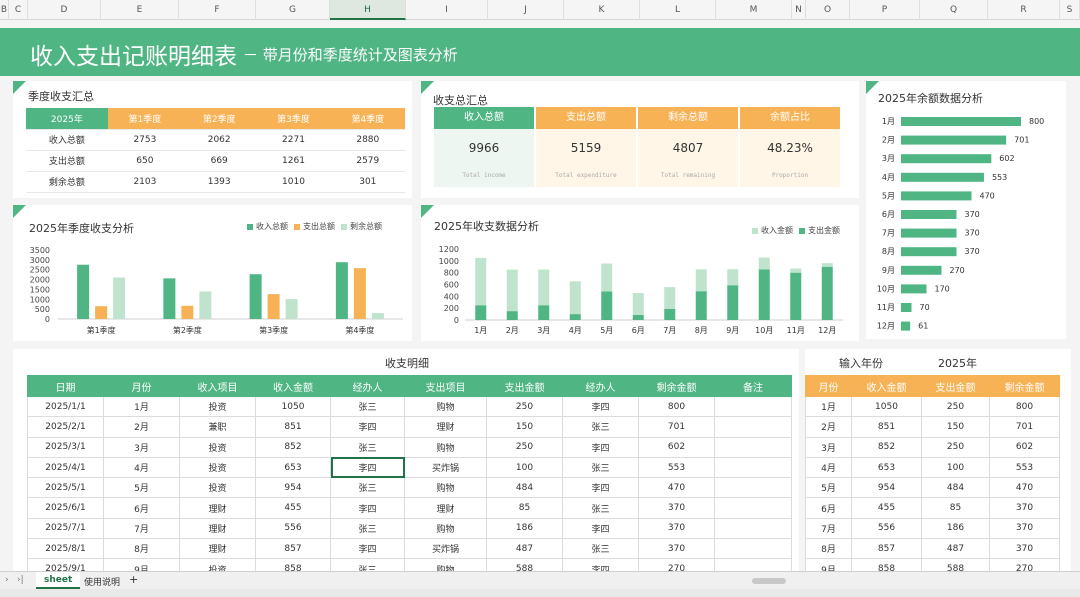 This screenshot has height=597, width=1080. Describe the element at coordinates (1024, 488) in the screenshot. I see `table-cell: 470` at that location.